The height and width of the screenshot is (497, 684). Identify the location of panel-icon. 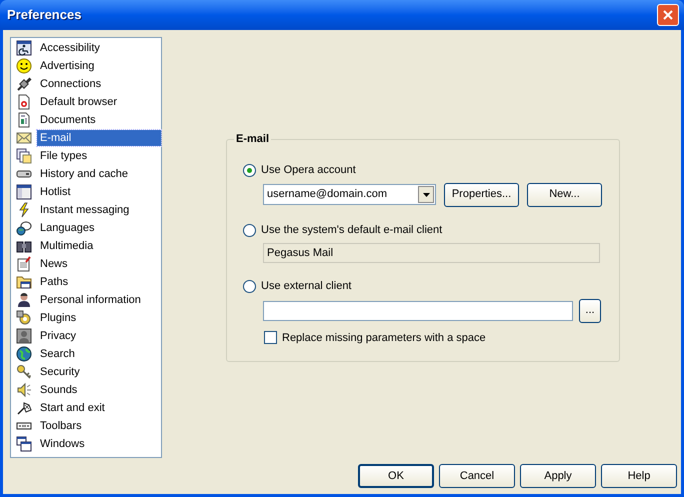
(24, 192).